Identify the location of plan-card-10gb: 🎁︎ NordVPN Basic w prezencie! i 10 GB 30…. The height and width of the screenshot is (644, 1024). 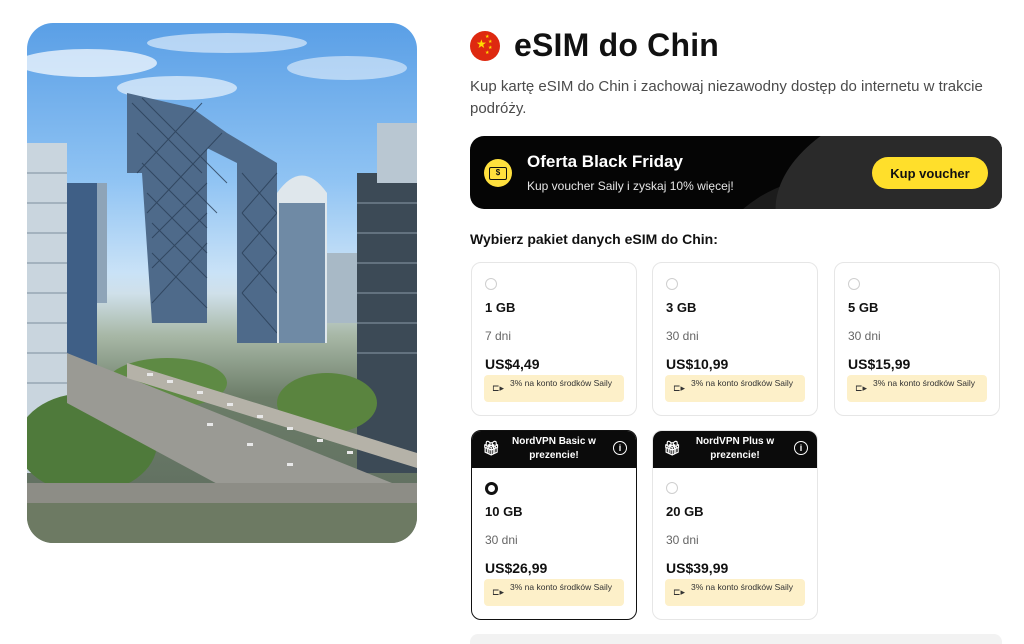
(554, 525).